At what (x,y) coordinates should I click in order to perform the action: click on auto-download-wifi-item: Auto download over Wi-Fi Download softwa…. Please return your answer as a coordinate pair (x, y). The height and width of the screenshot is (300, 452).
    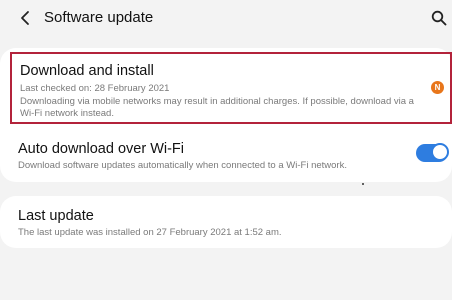
    Looking at the image, I should click on (226, 156).